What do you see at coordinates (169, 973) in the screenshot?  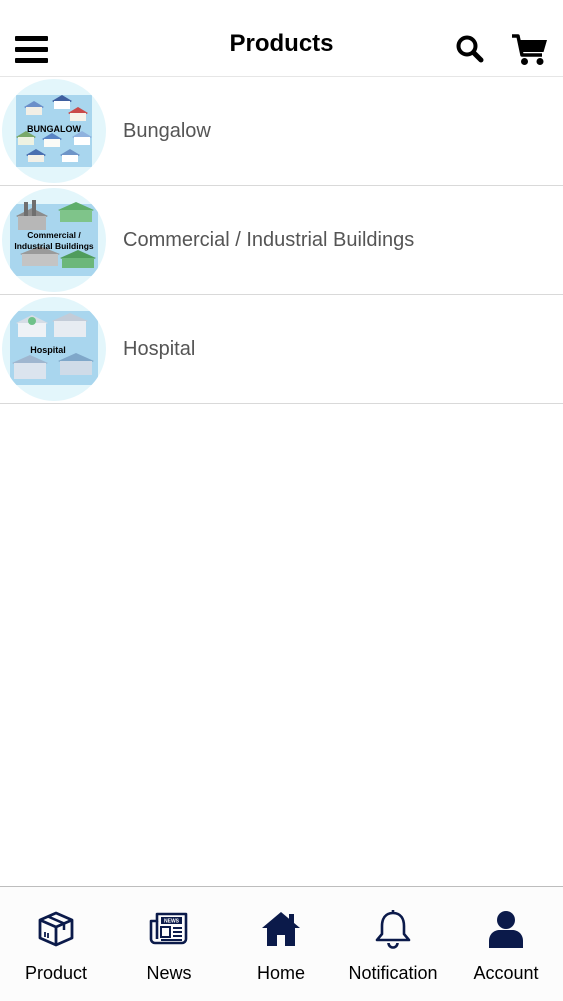 I see `tab-label: News` at bounding box center [169, 973].